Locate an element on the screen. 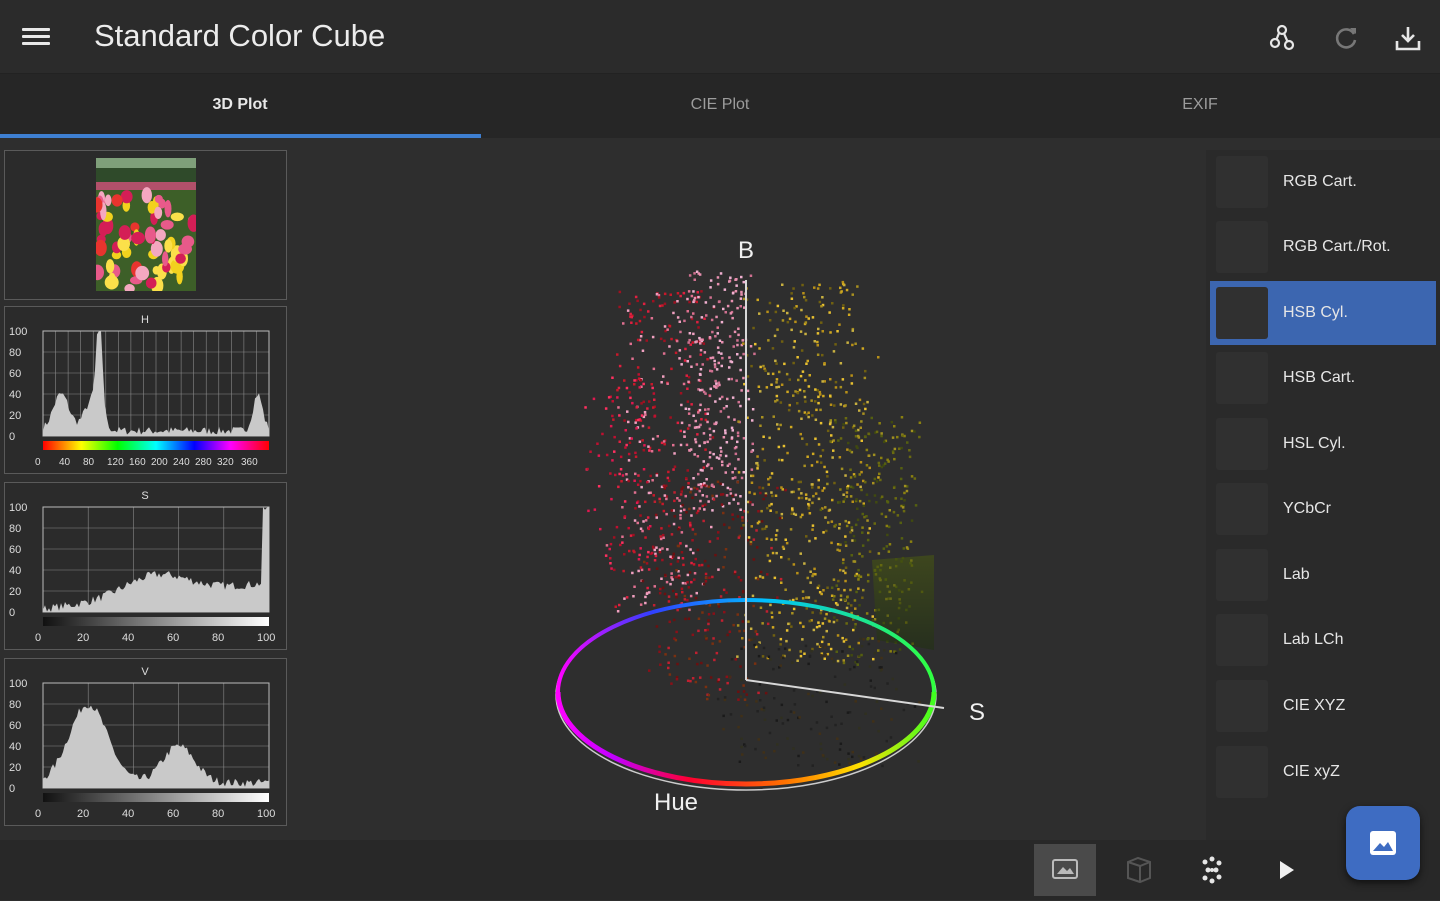 This screenshot has height=901, width=1440. svg-text: 280 is located at coordinates (203, 462).